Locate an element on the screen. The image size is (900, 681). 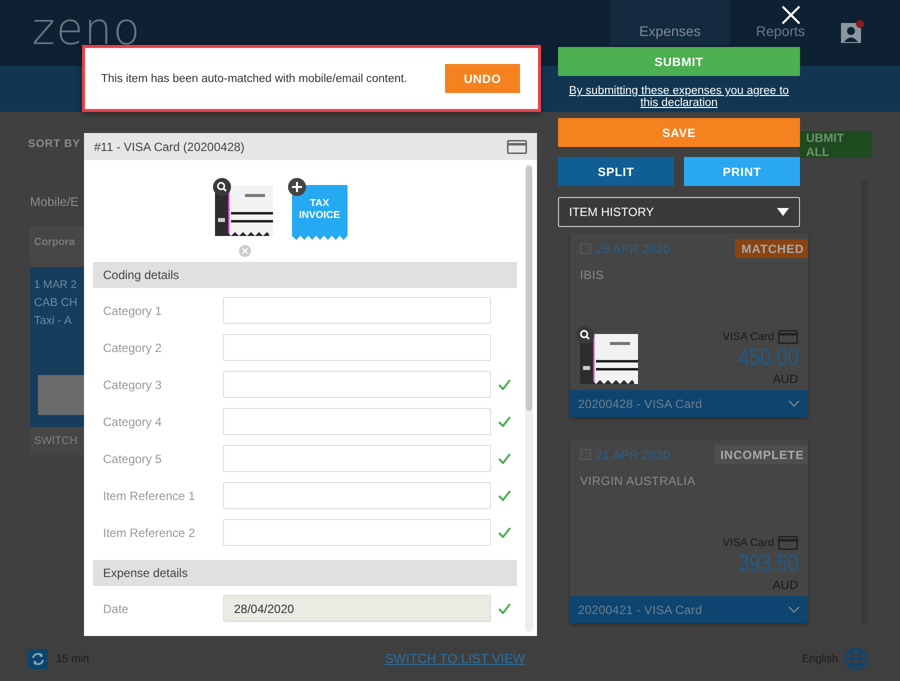
reference-bar: 20200428 - VISA Card is located at coordinates (689, 403).